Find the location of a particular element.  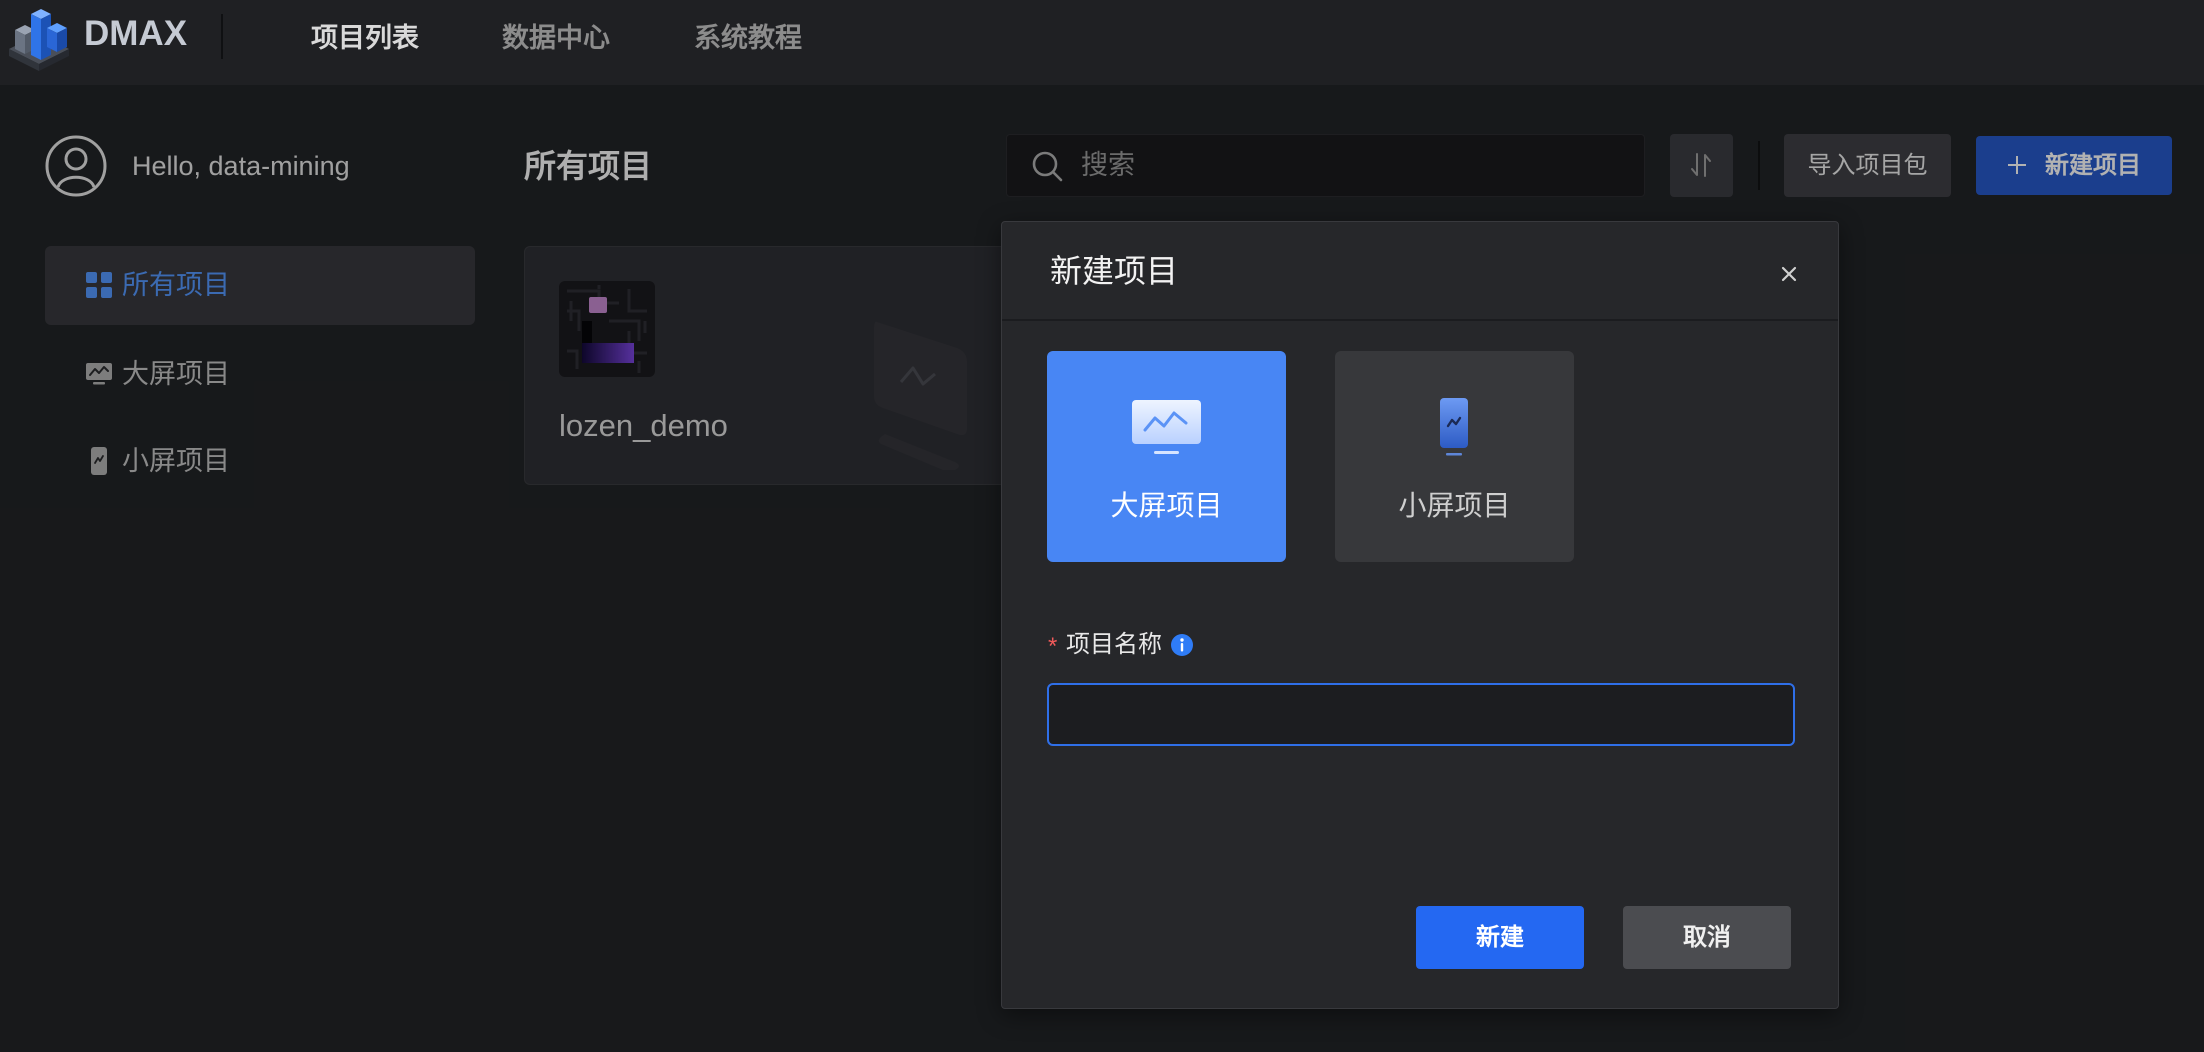

project-name-input is located at coordinates (1421, 714).